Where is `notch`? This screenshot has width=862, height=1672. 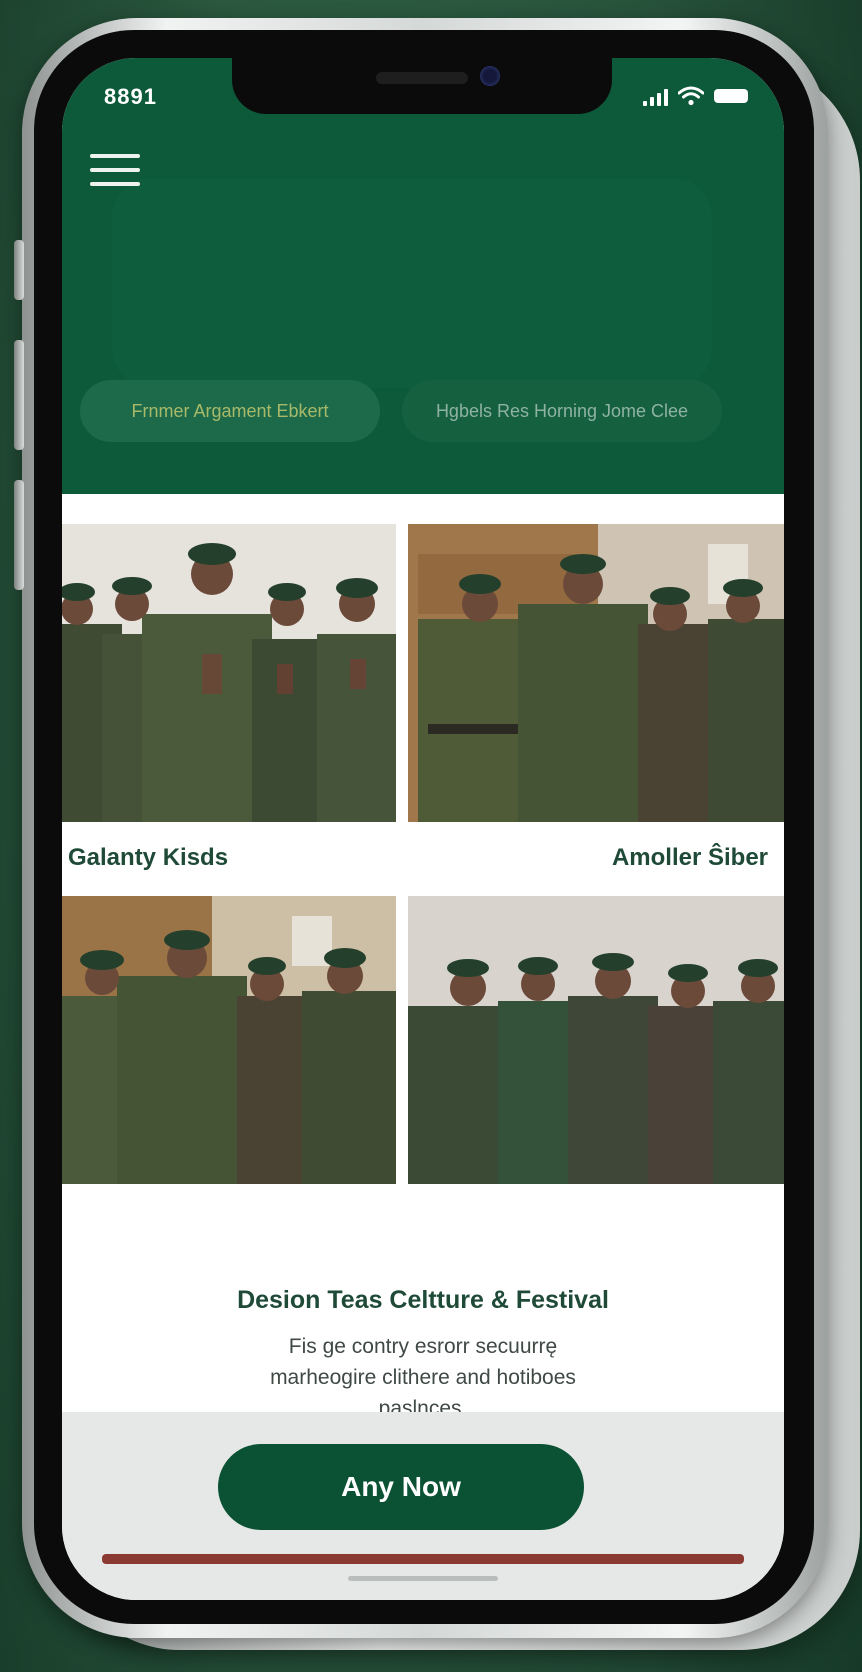 notch is located at coordinates (422, 86).